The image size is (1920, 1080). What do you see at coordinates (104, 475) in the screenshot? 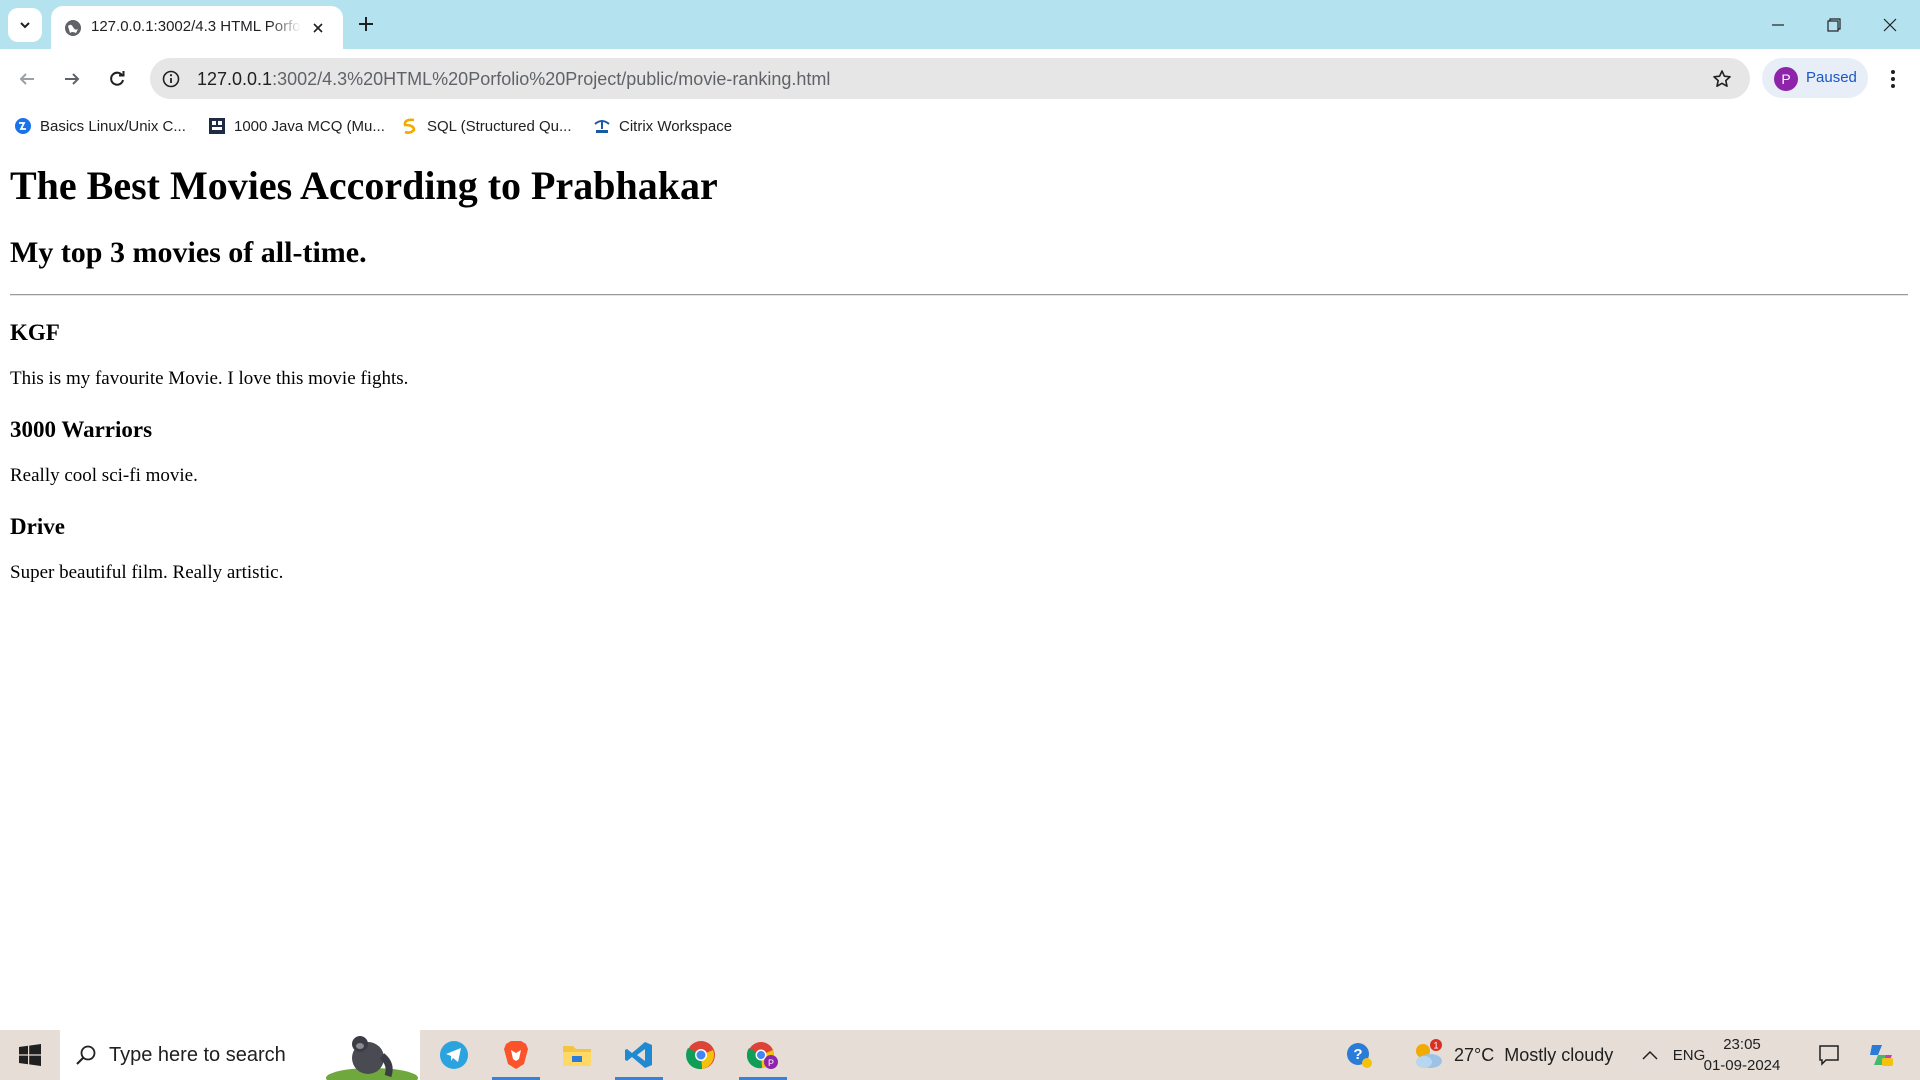
I see `movie-description: Really cool sci-fi movie.` at bounding box center [104, 475].